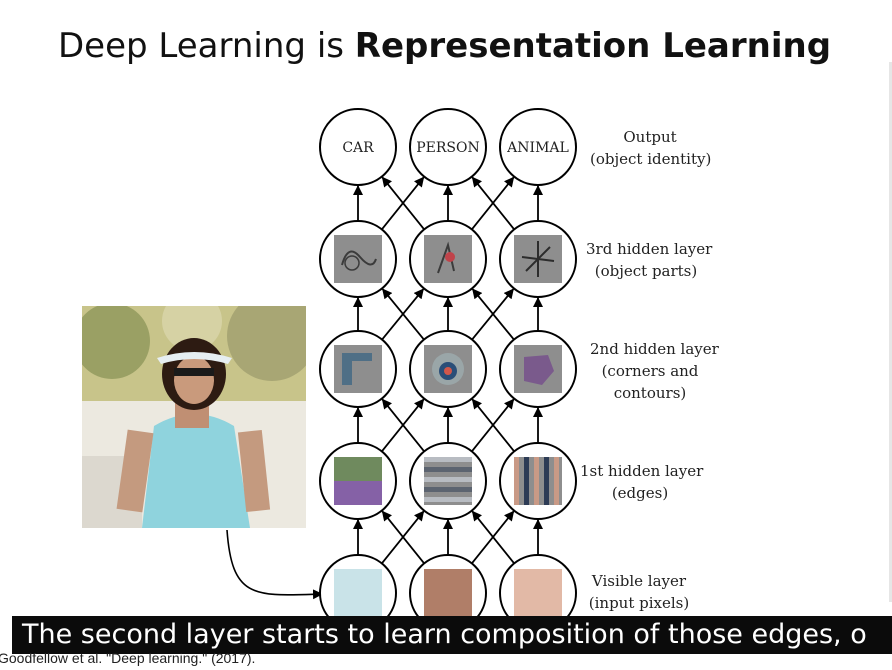 The height and width of the screenshot is (670, 892). What do you see at coordinates (639, 581) in the screenshot?
I see `label-visible-line1: Visible layer` at bounding box center [639, 581].